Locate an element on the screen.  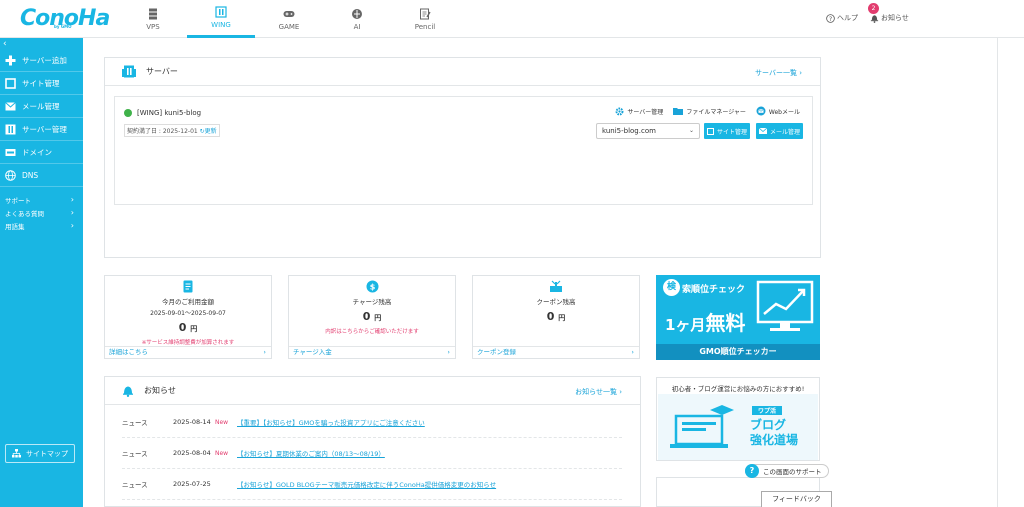
tab-vps-label: VPS is located at coordinates (153, 26).